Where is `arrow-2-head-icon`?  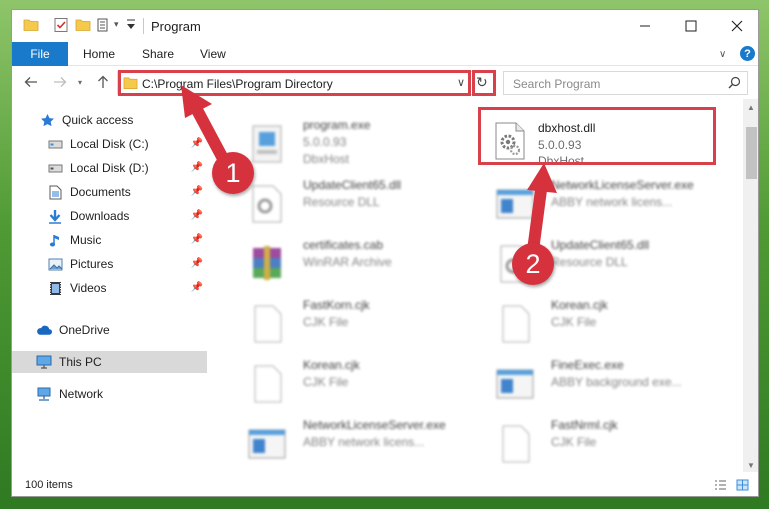 arrow-2-head-icon is located at coordinates (542, 178).